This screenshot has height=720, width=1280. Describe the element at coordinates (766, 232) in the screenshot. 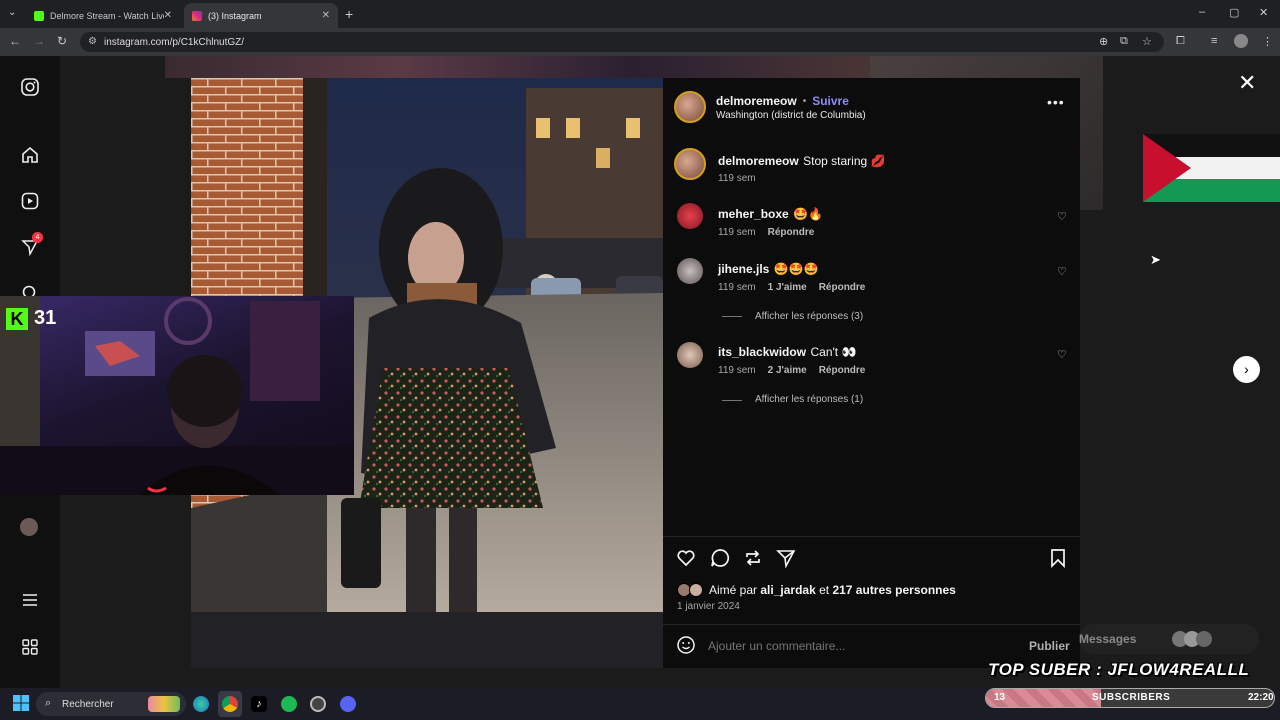

I see `comment-meta: 119 sem Répondre` at that location.